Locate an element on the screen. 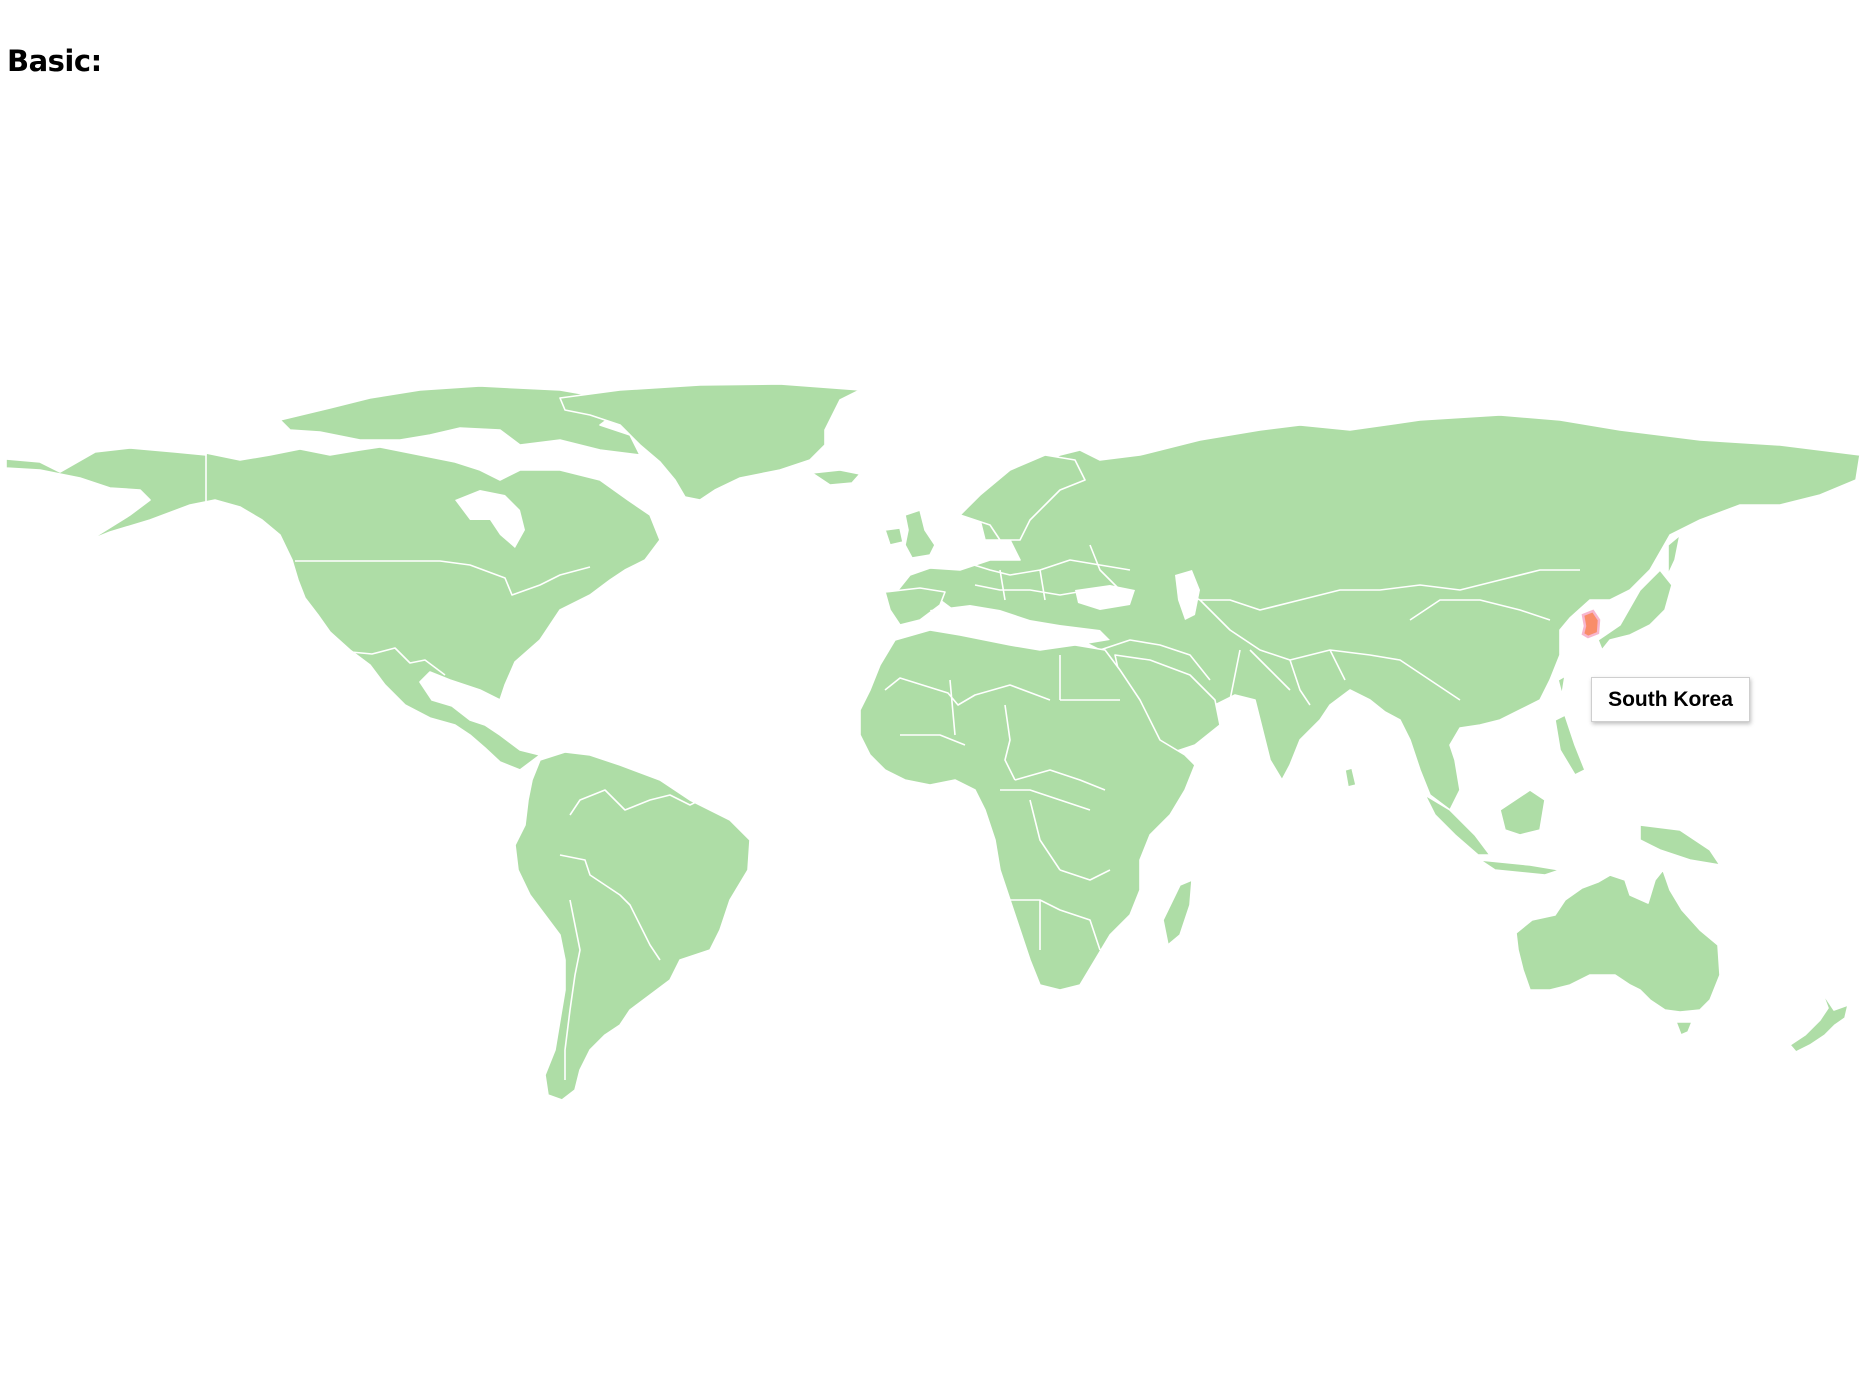 Image resolution: width=1867 pixels, height=1375 pixels. country-tasmania is located at coordinates (1684, 1028).